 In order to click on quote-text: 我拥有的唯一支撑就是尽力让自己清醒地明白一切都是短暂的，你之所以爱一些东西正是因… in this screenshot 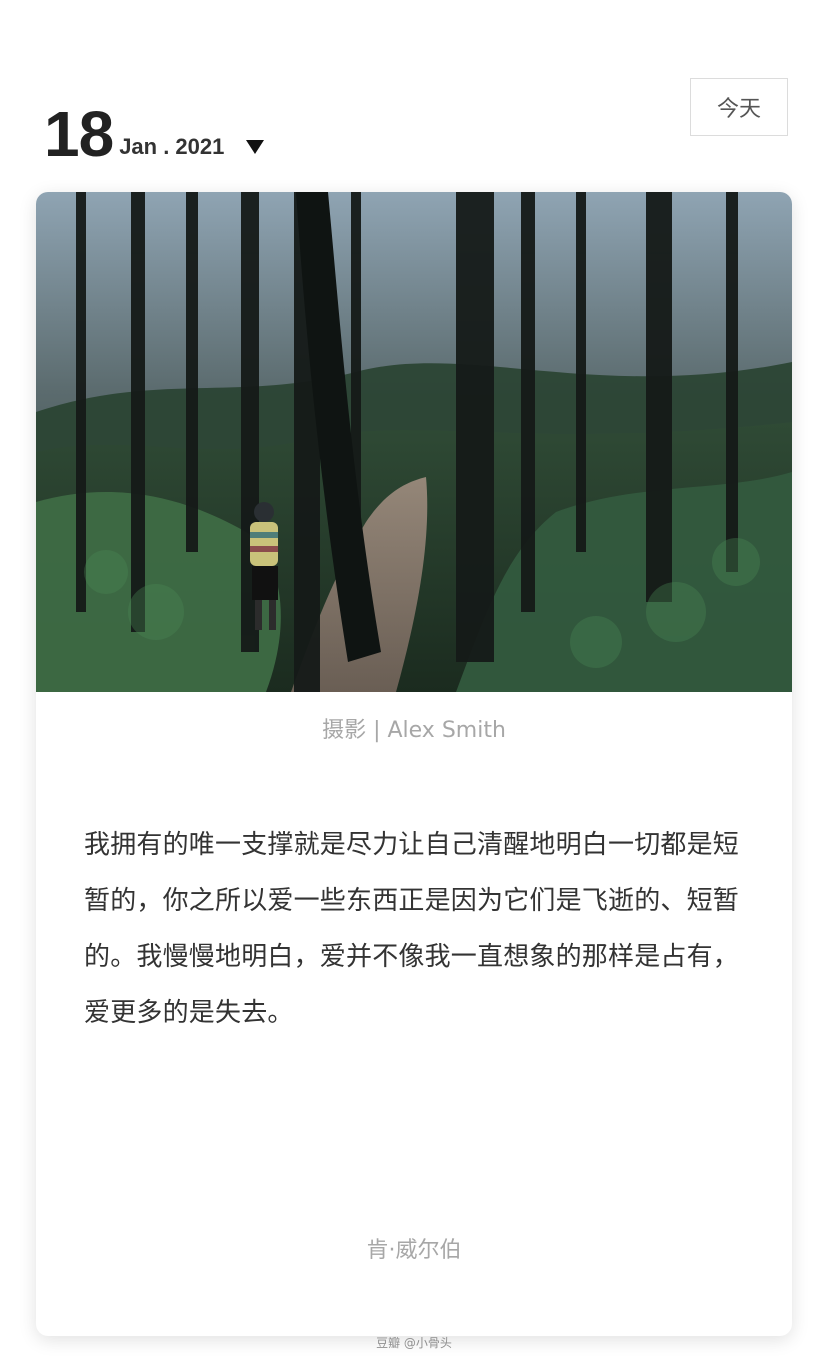, I will do `click(412, 929)`.